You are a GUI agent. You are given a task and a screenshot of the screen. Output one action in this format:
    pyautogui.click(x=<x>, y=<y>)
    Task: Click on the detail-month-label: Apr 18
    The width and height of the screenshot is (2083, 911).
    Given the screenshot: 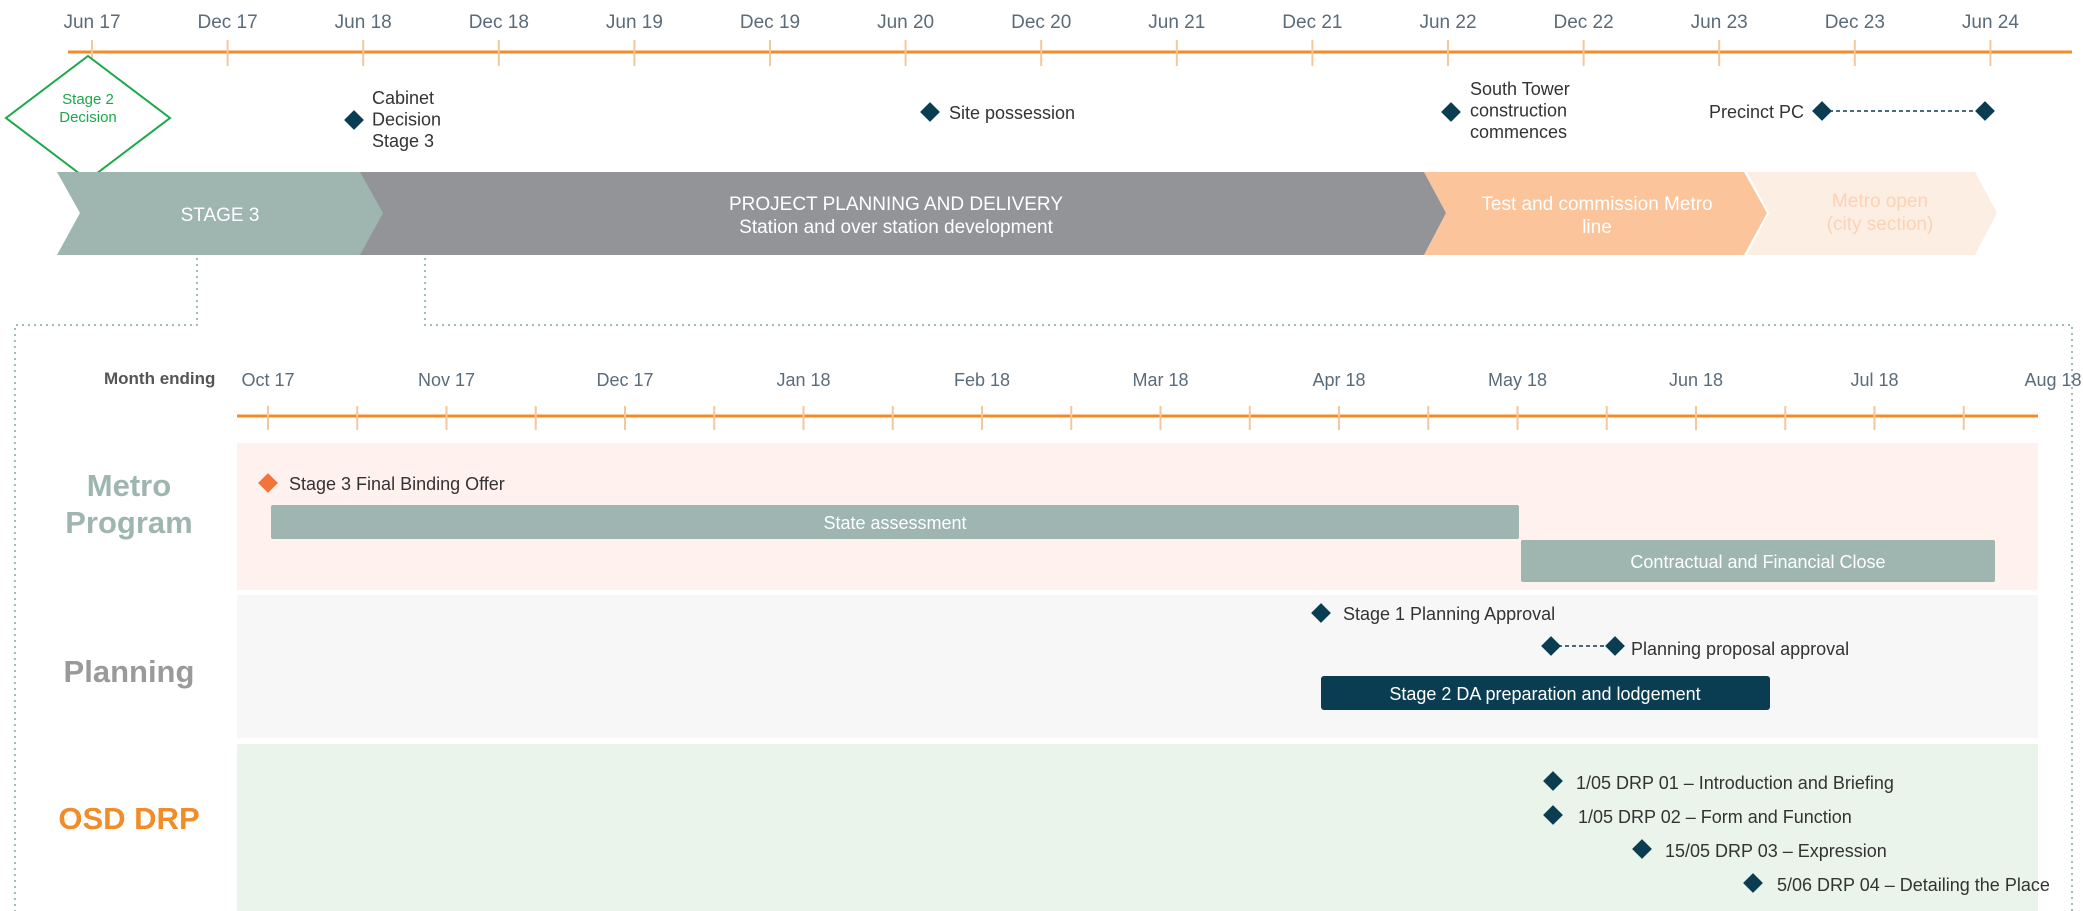 What is the action you would take?
    pyautogui.click(x=1338, y=380)
    